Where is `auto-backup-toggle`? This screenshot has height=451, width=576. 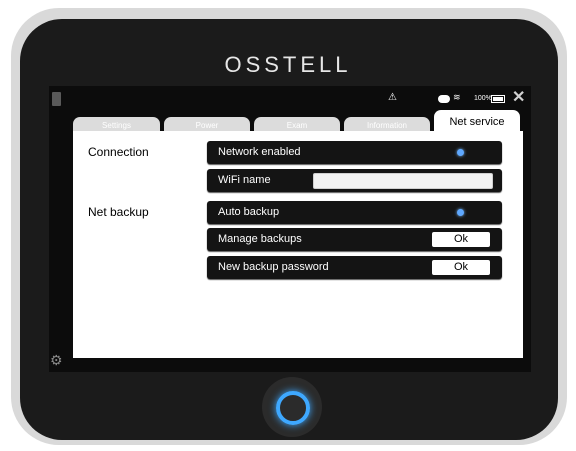 auto-backup-toggle is located at coordinates (460, 212).